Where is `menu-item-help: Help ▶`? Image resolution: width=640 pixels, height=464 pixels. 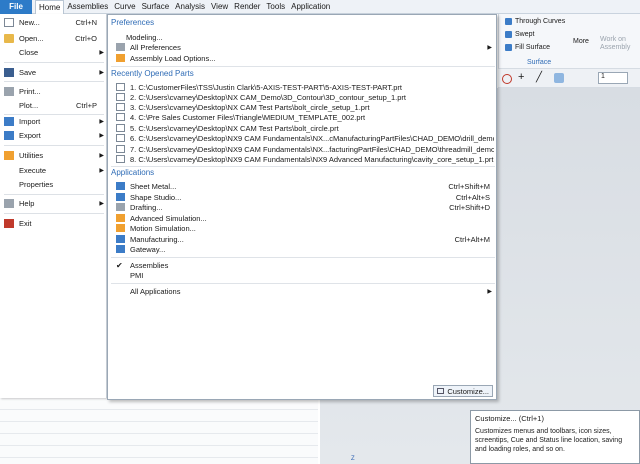 menu-item-help: Help ▶ is located at coordinates (53, 203).